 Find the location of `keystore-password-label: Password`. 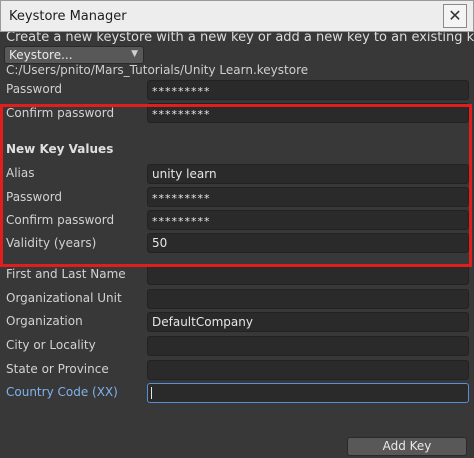

keystore-password-label: Password is located at coordinates (34, 89).